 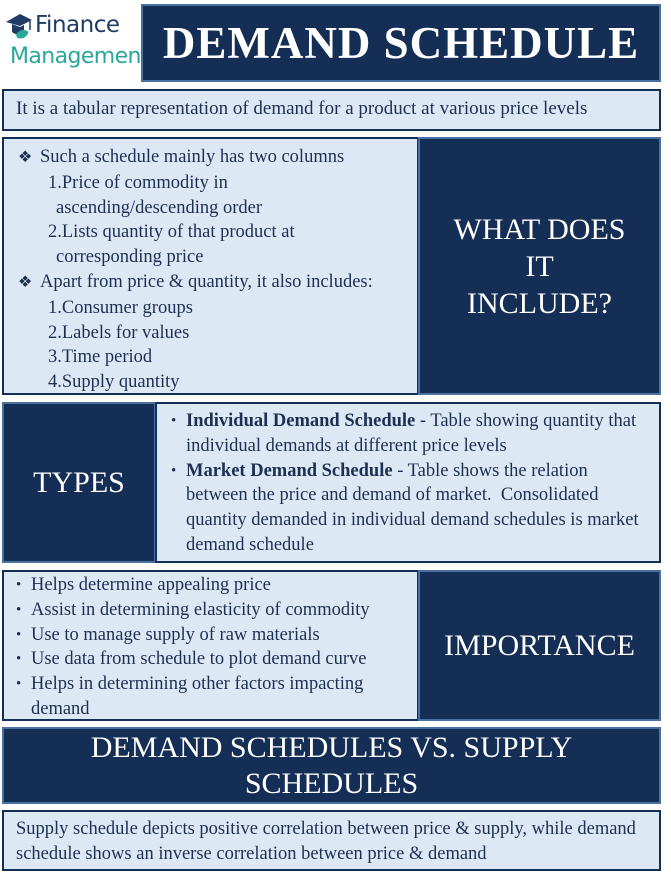 What do you see at coordinates (80, 56) in the screenshot?
I see `logo-text-management: Management` at bounding box center [80, 56].